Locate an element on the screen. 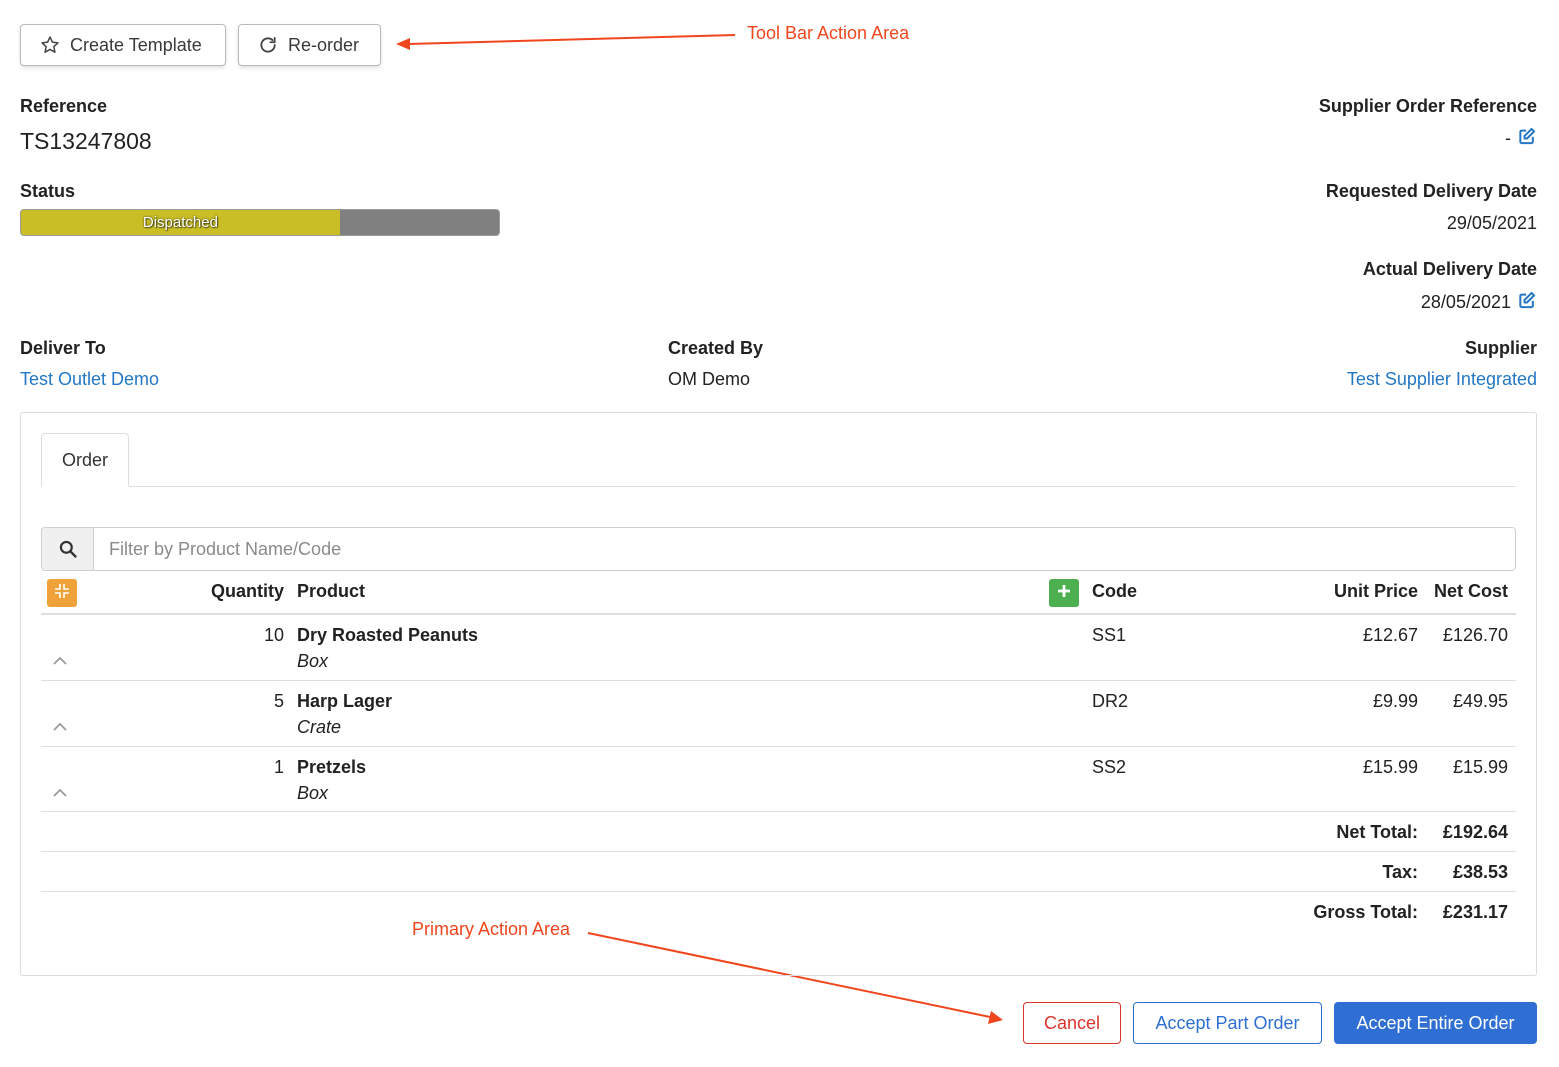 The height and width of the screenshot is (1067, 1559). requested-date-value: 29/05/2021 is located at coordinates (1491, 223).